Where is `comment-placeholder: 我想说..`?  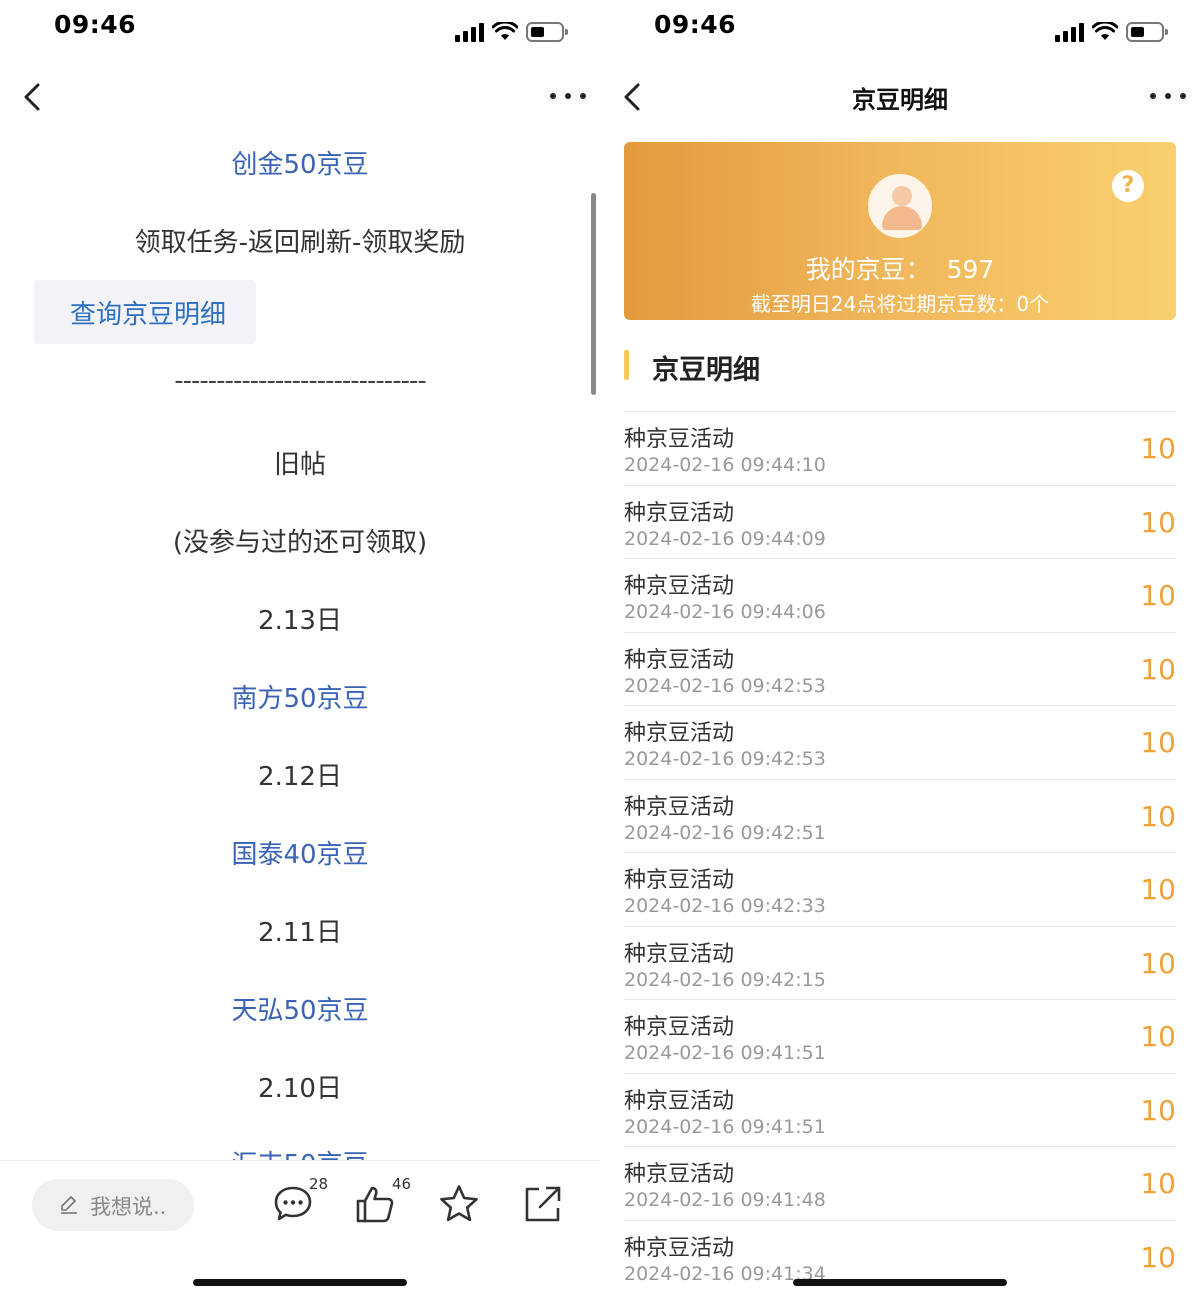 comment-placeholder: 我想说.. is located at coordinates (128, 1207).